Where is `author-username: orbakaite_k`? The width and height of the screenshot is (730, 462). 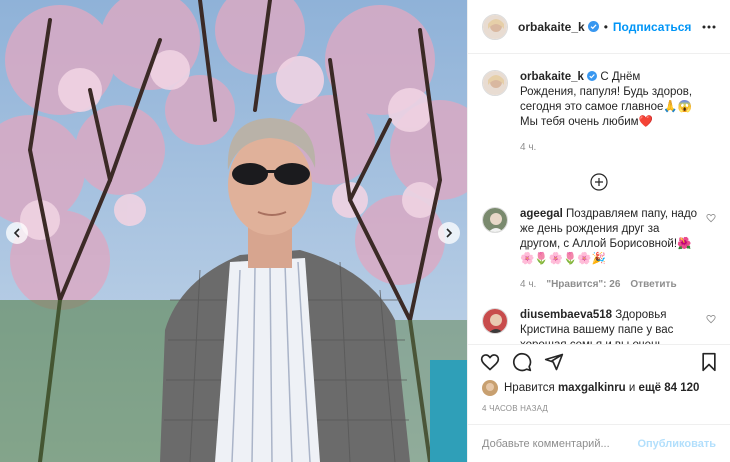
author-username: orbakaite_k is located at coordinates (551, 27).